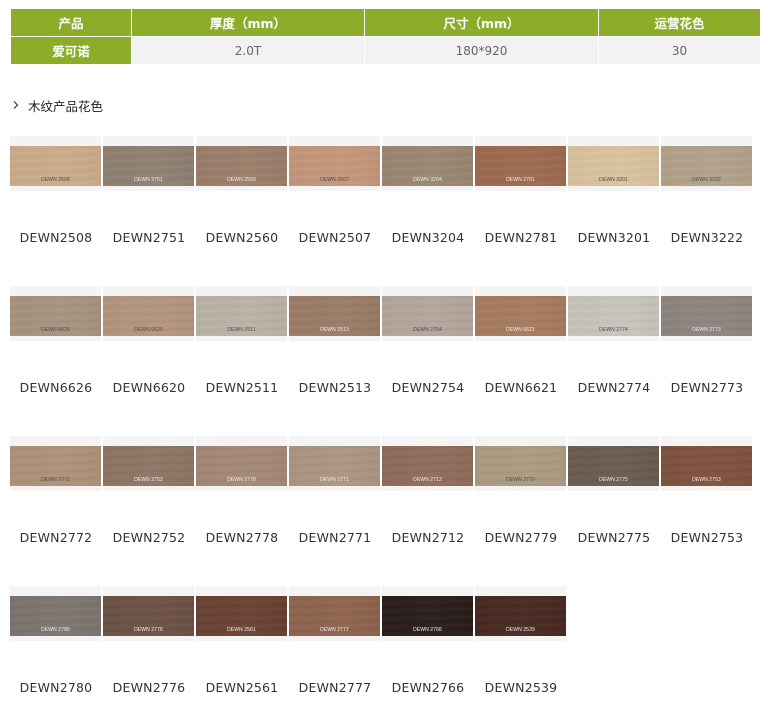 The image size is (768, 708). I want to click on wood-swatch-image: DEWN 2712, so click(427, 466).